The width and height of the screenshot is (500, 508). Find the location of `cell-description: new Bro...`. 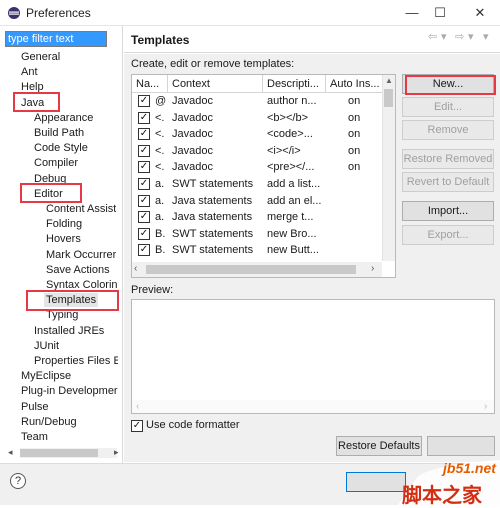

cell-description: new Bro... is located at coordinates (292, 233).